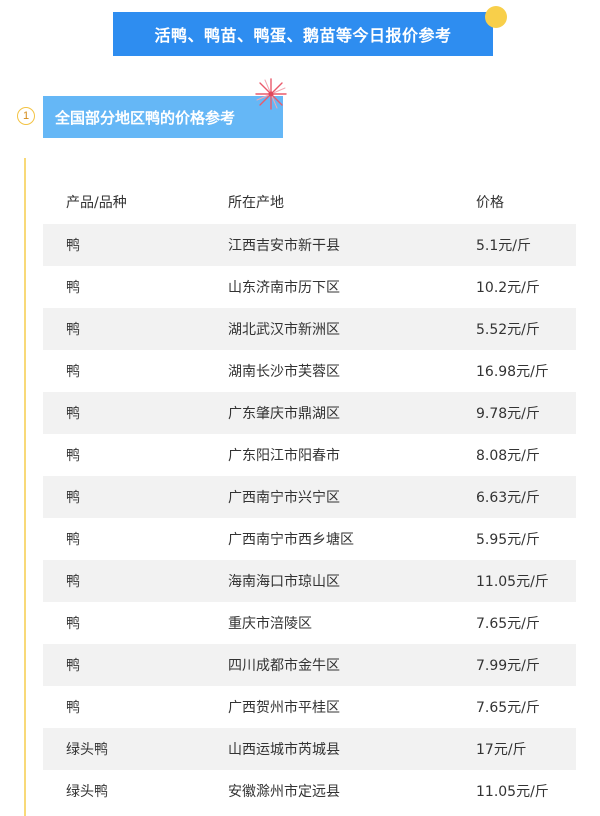 This screenshot has width=600, height=816. I want to click on cell-origin: 广西南宁市兴宁区, so click(352, 497).